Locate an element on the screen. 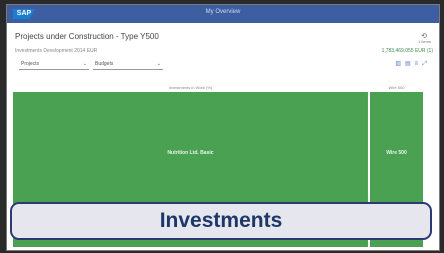  projects-select-value: Projects is located at coordinates (30, 64).